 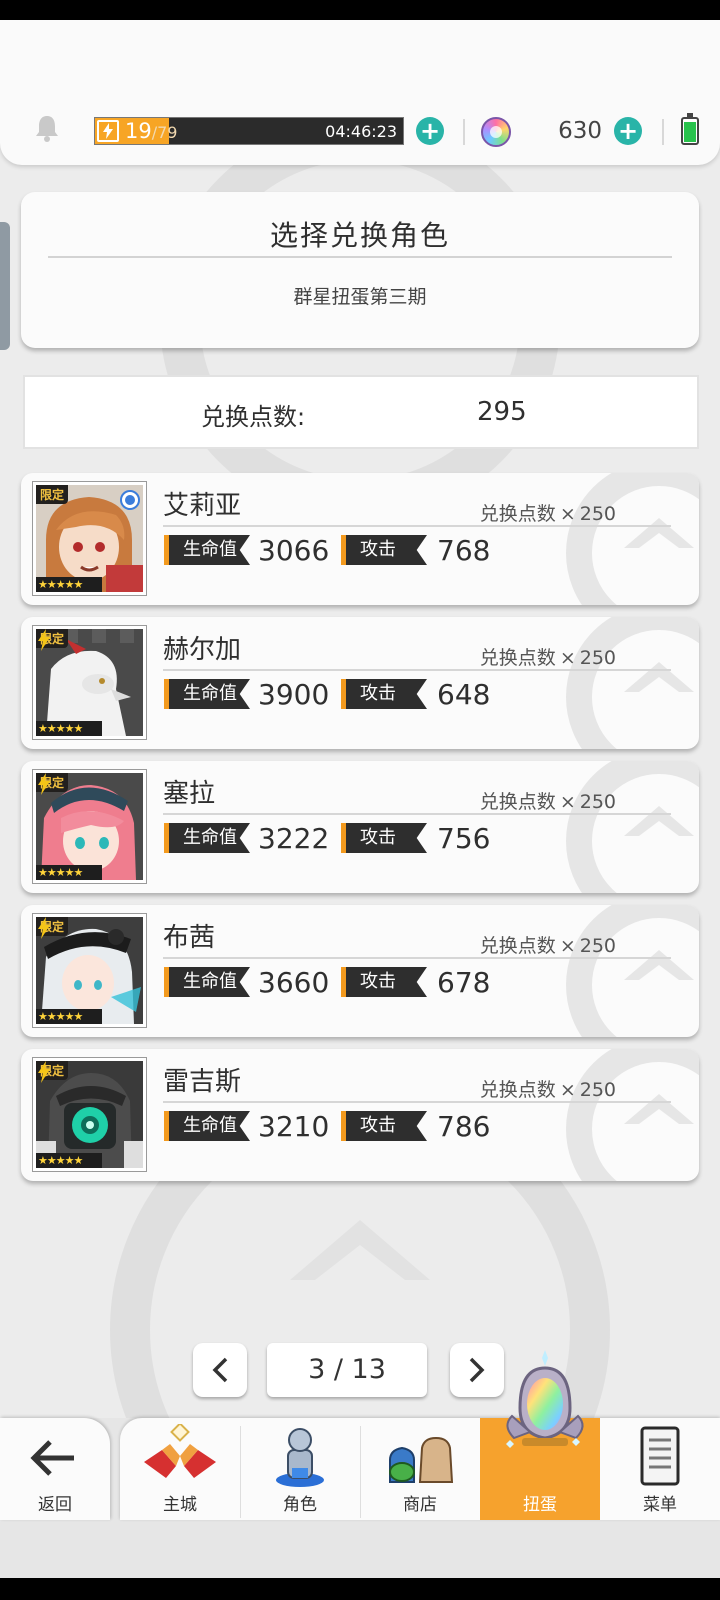 I want to click on exchange-points-box: 兑换点数: 295, so click(x=361, y=412).